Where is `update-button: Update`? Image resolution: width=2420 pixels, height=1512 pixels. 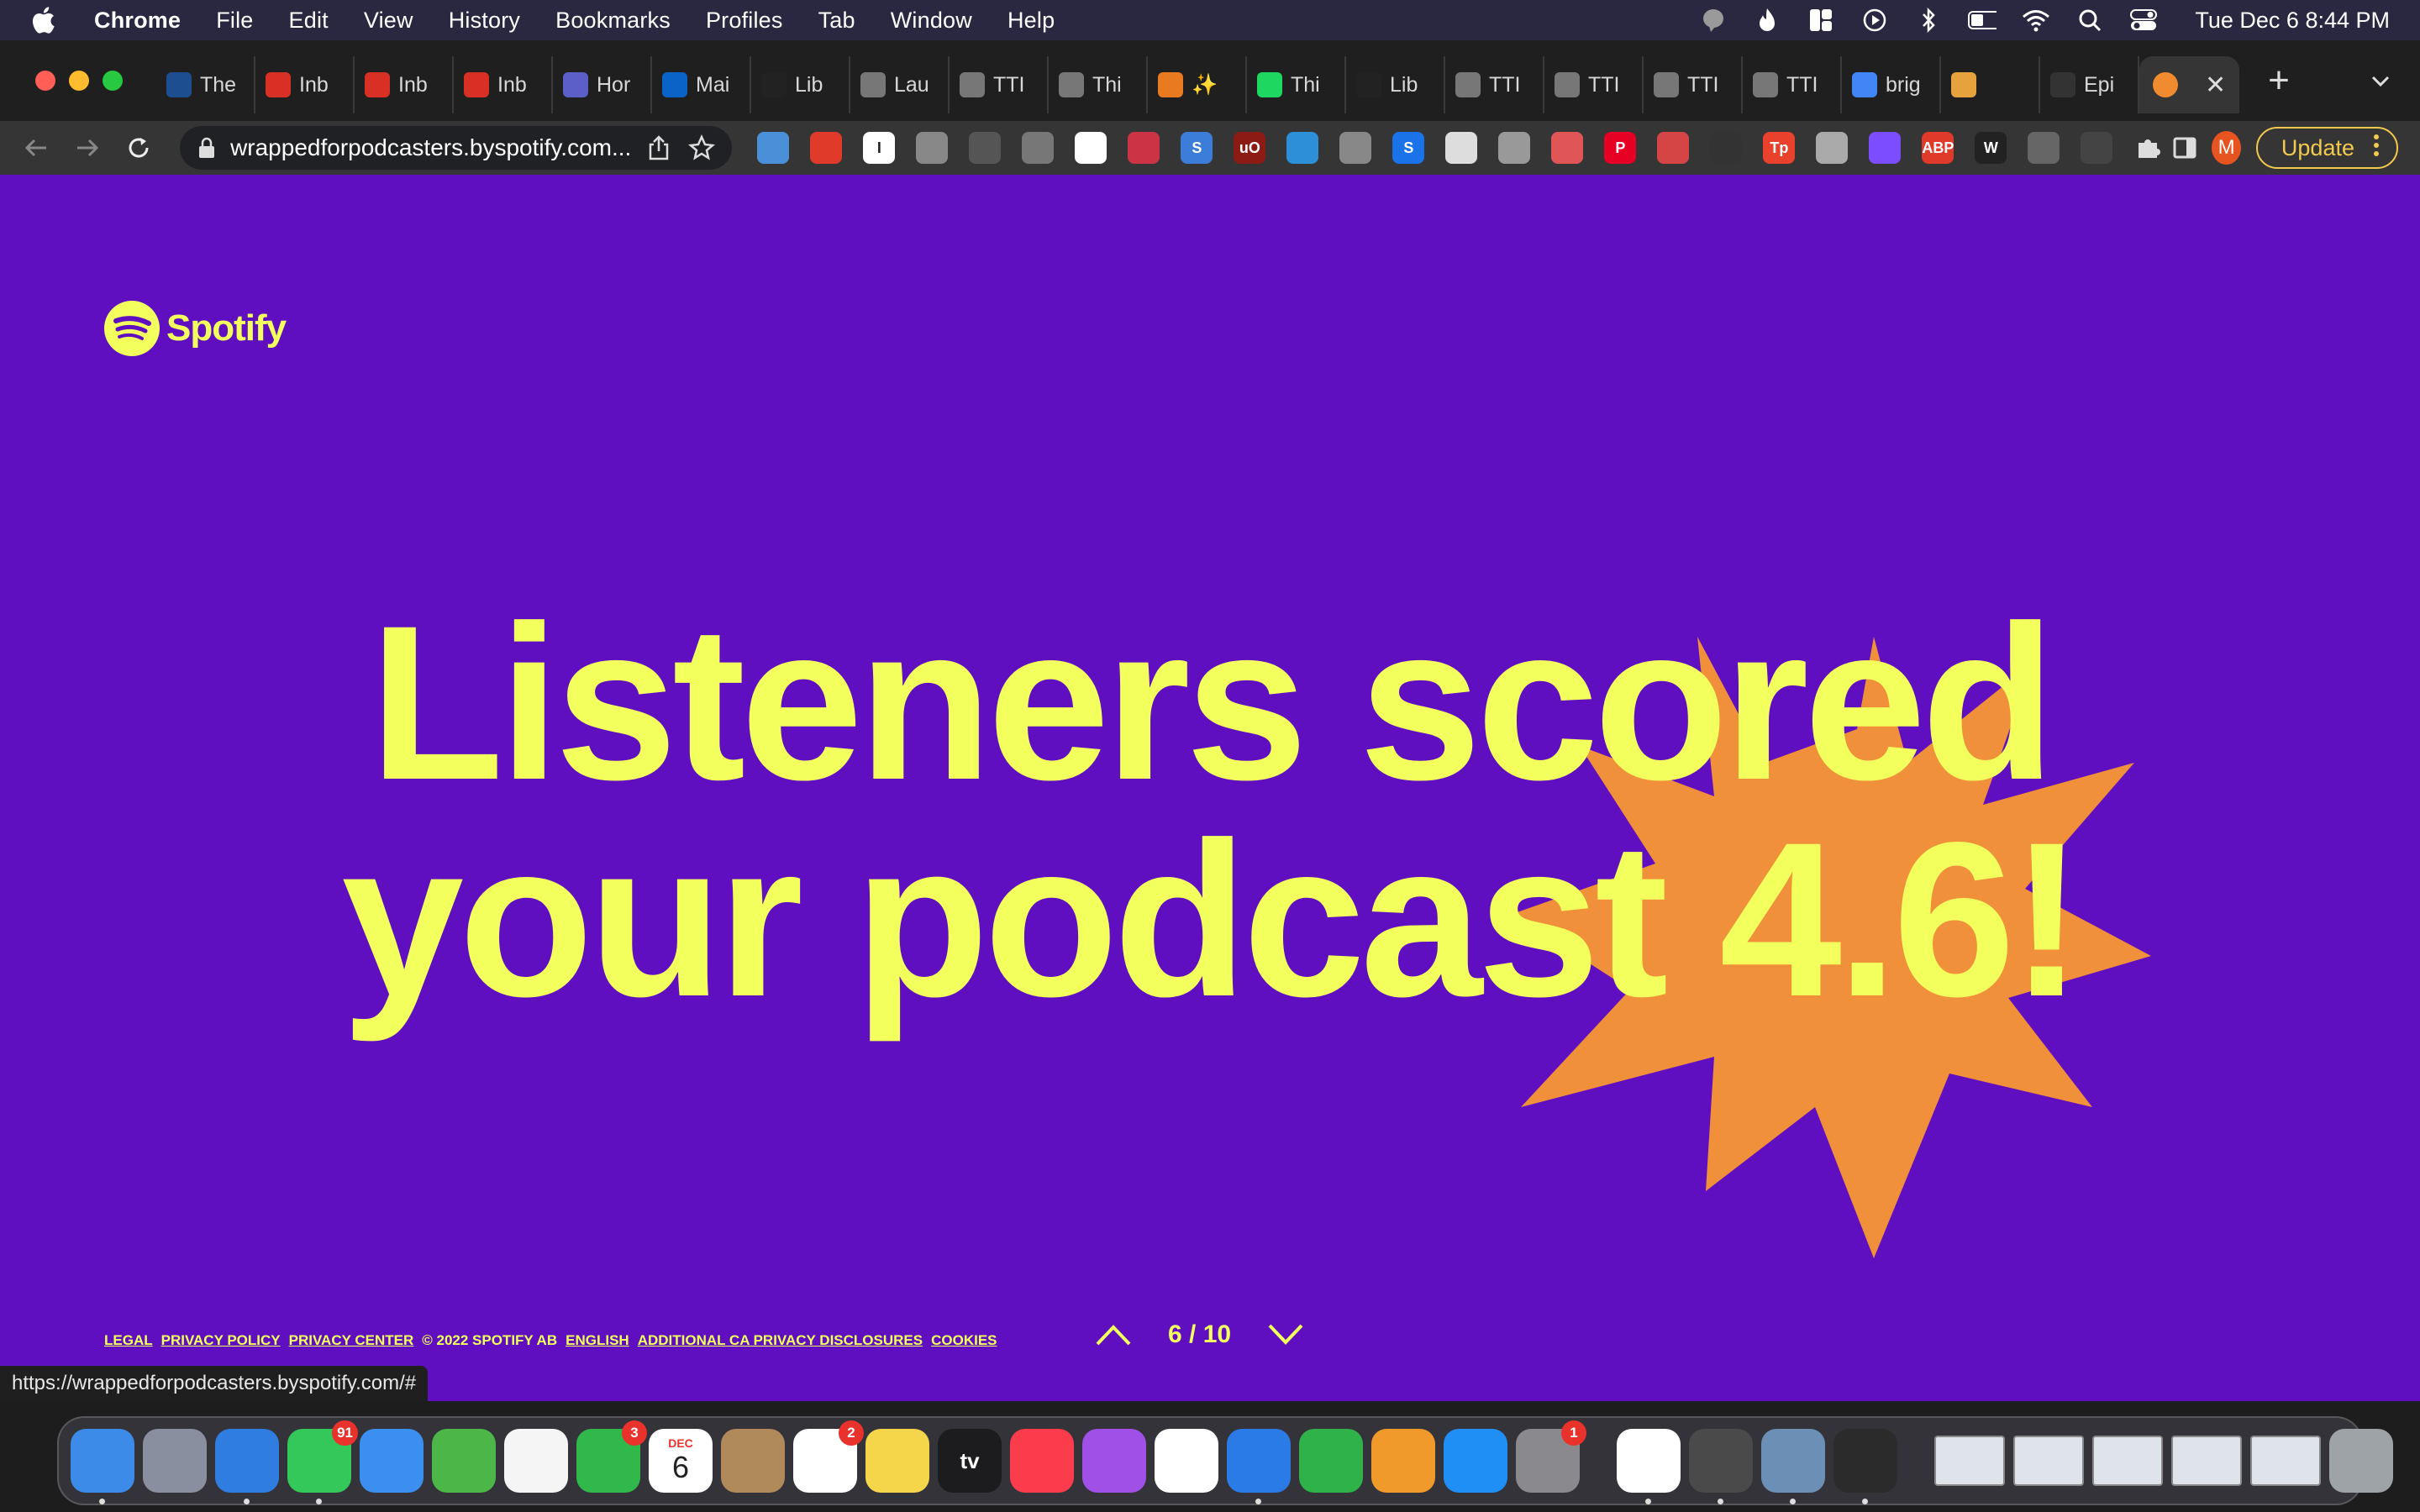
update-button: Update is located at coordinates (2327, 148).